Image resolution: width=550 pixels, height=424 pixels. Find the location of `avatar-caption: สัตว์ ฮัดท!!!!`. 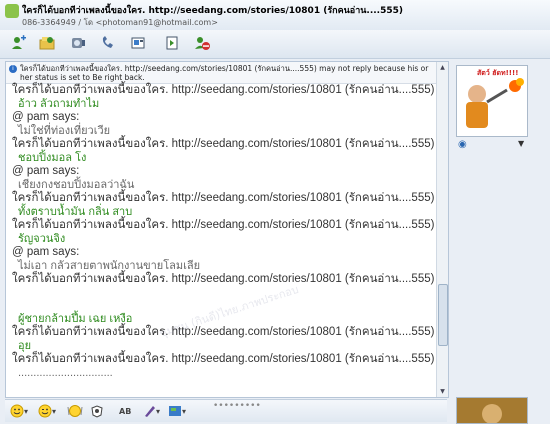

avatar-caption: สัตว์ ฮัดท!!!! is located at coordinates (498, 73).